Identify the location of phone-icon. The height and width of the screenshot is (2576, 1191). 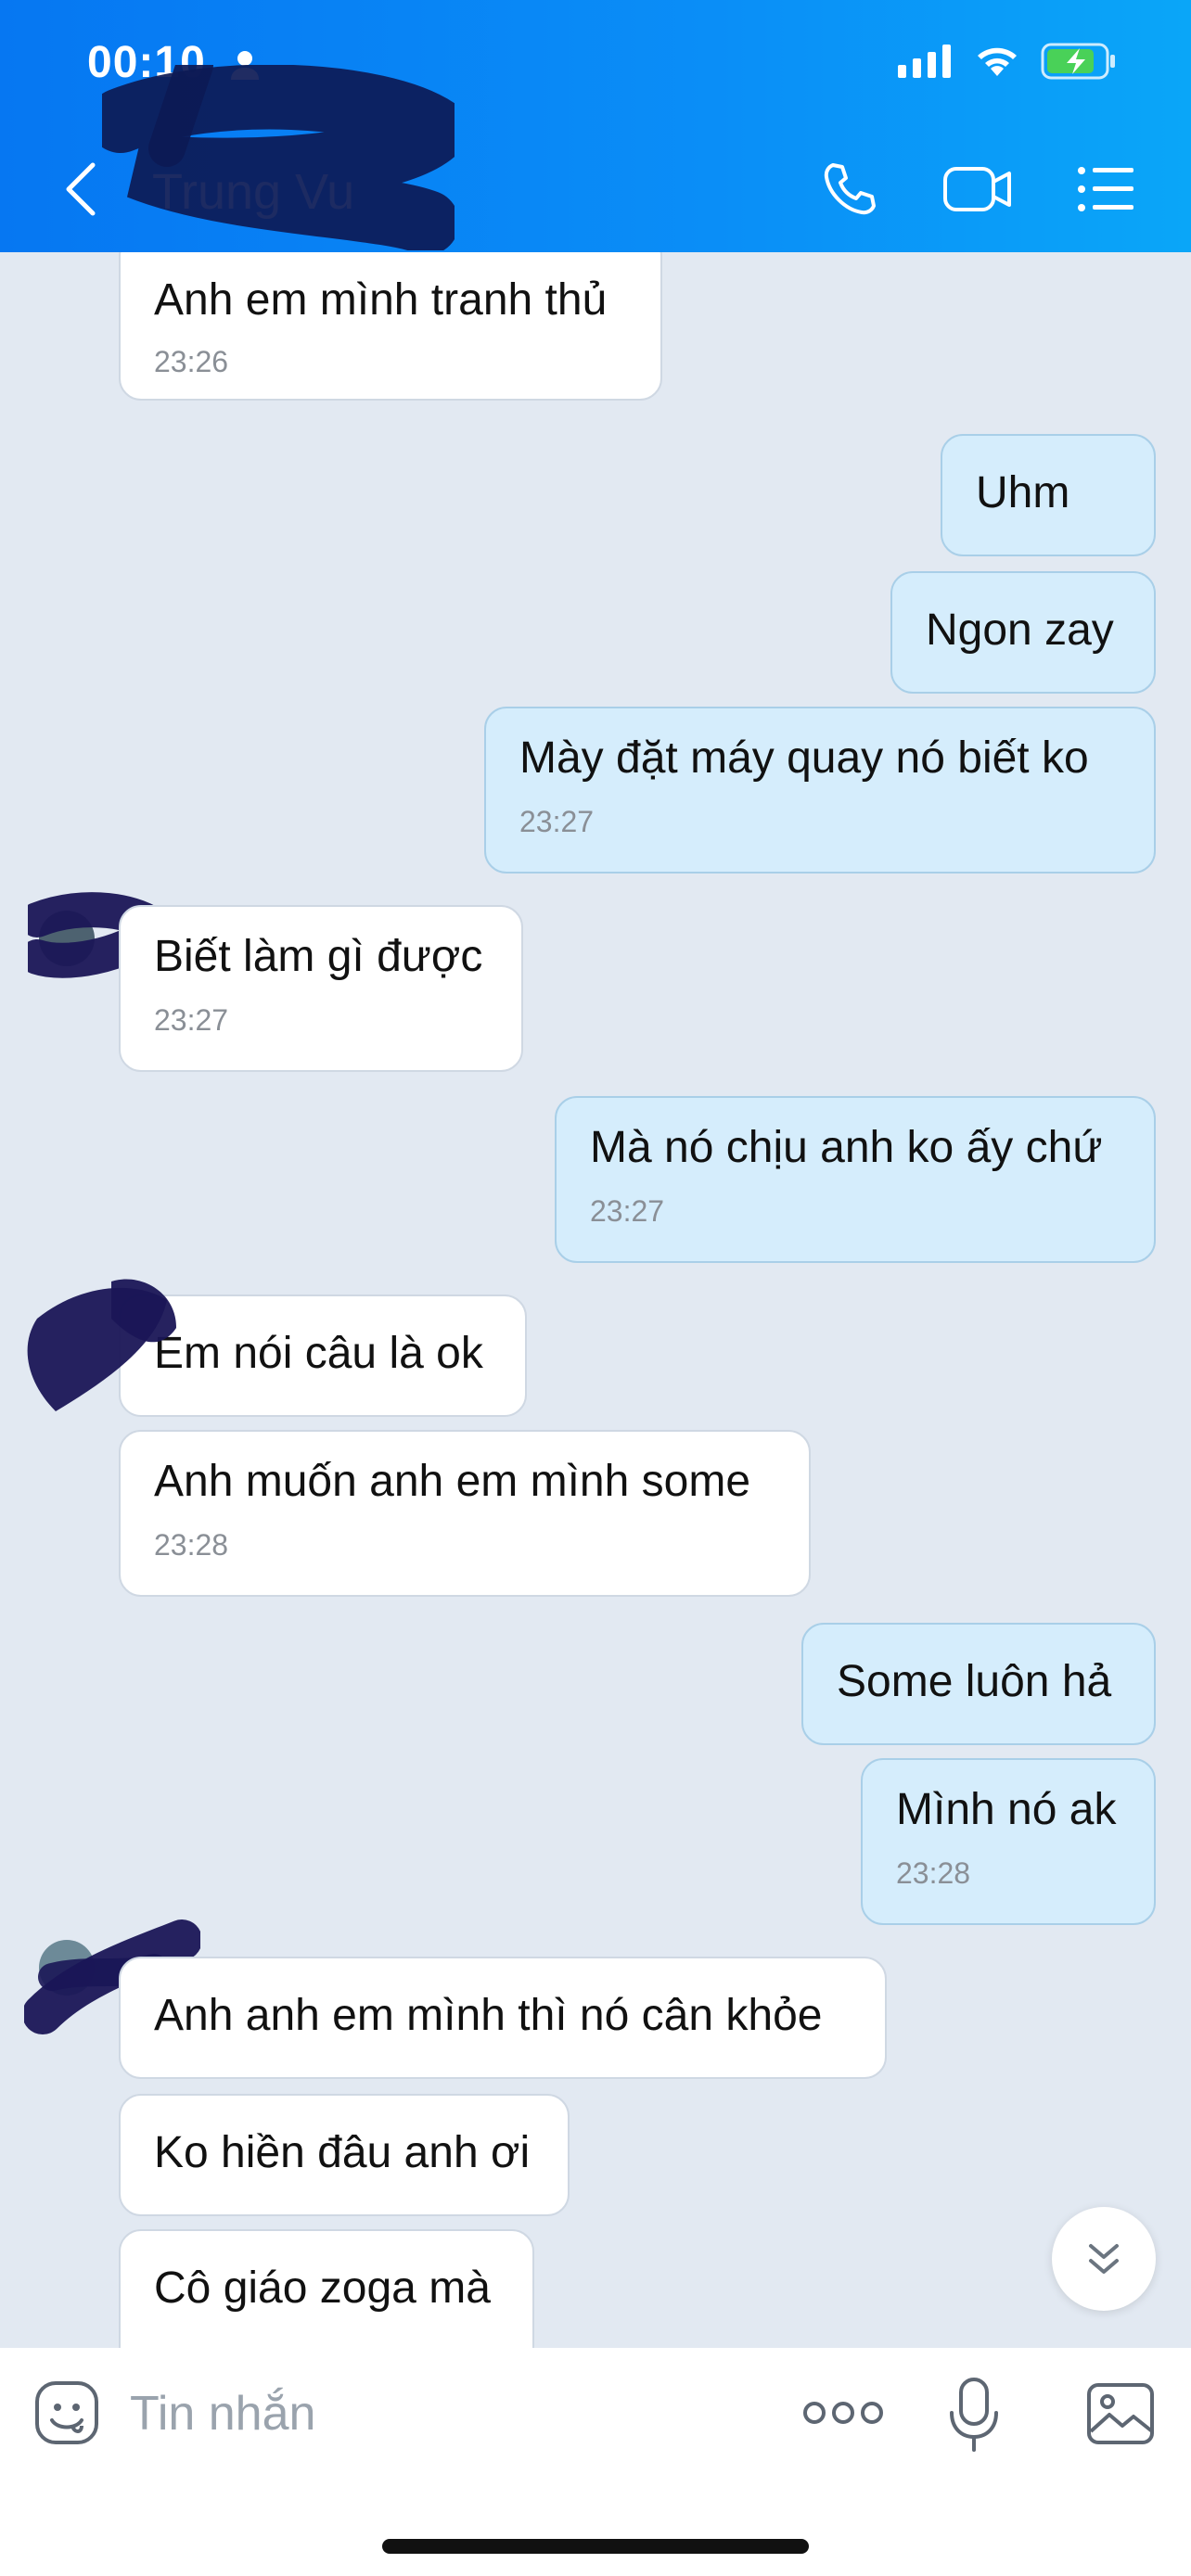
(849, 189).